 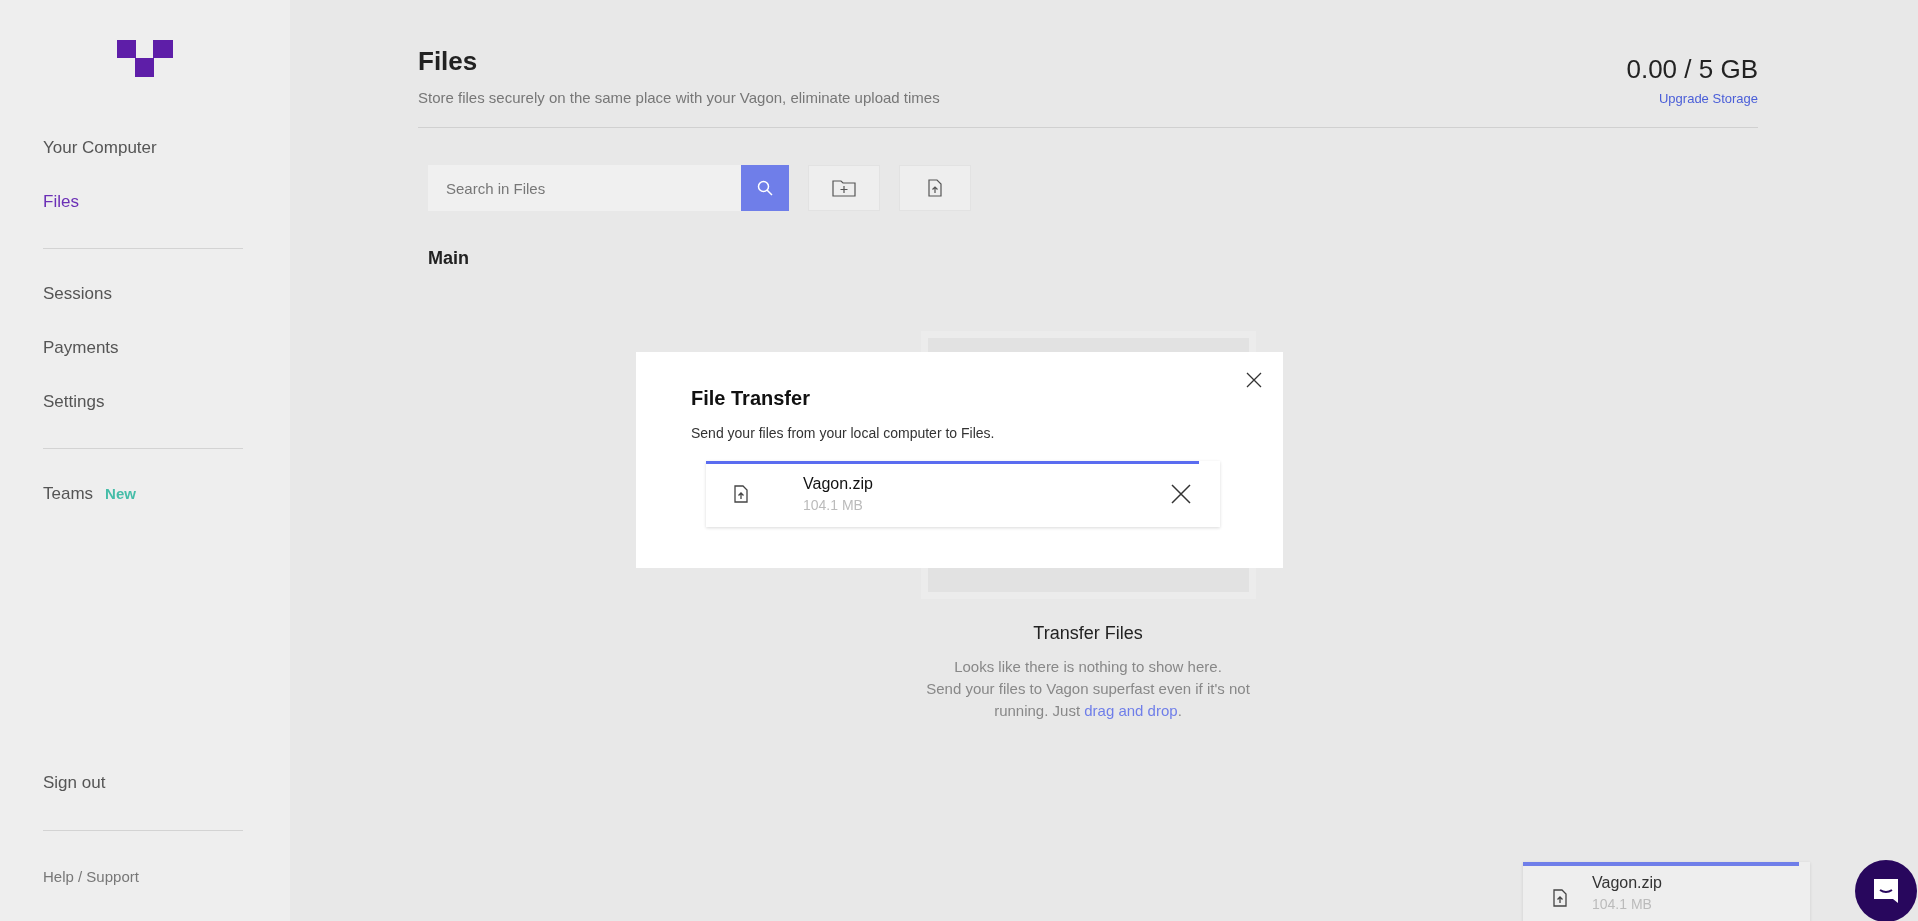 I want to click on new-folder-button, so click(x=844, y=188).